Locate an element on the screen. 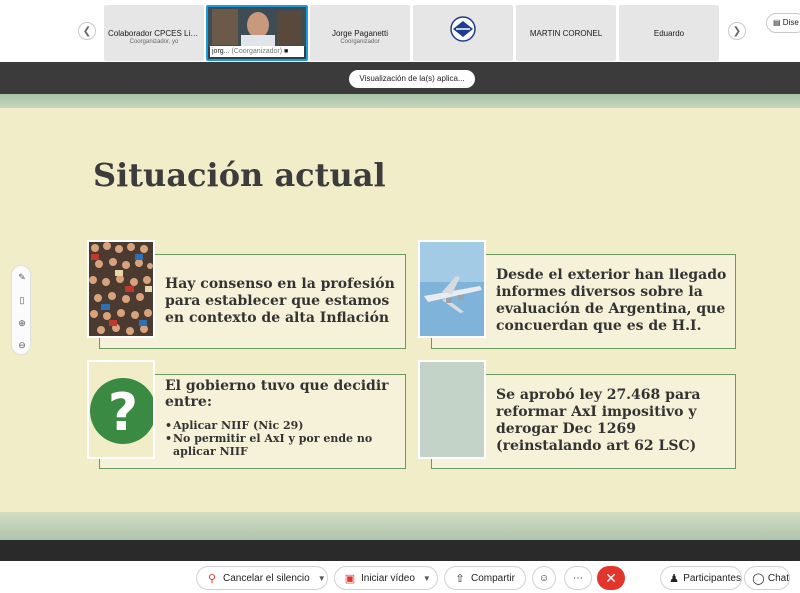 This screenshot has height=593, width=800. chat-label: Chat is located at coordinates (778, 578).